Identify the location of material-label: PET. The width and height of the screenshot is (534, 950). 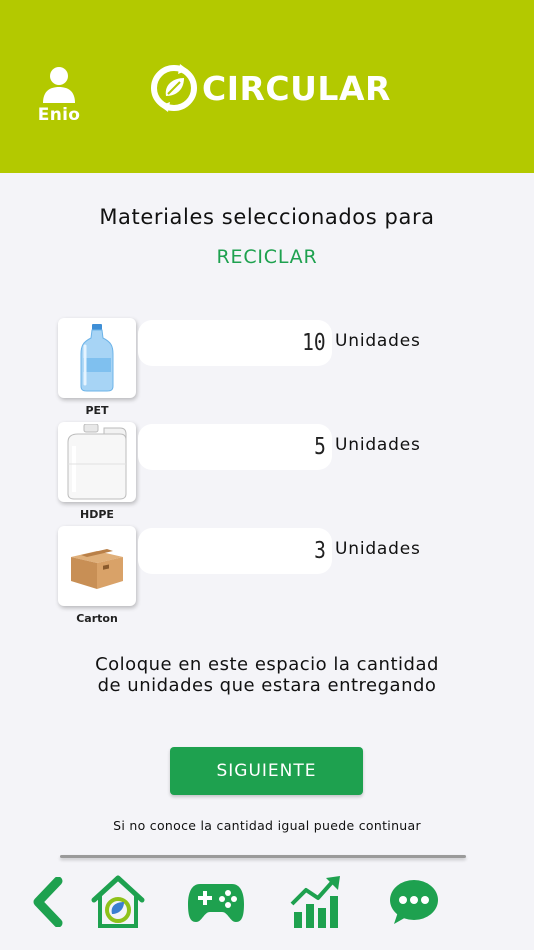
(97, 410).